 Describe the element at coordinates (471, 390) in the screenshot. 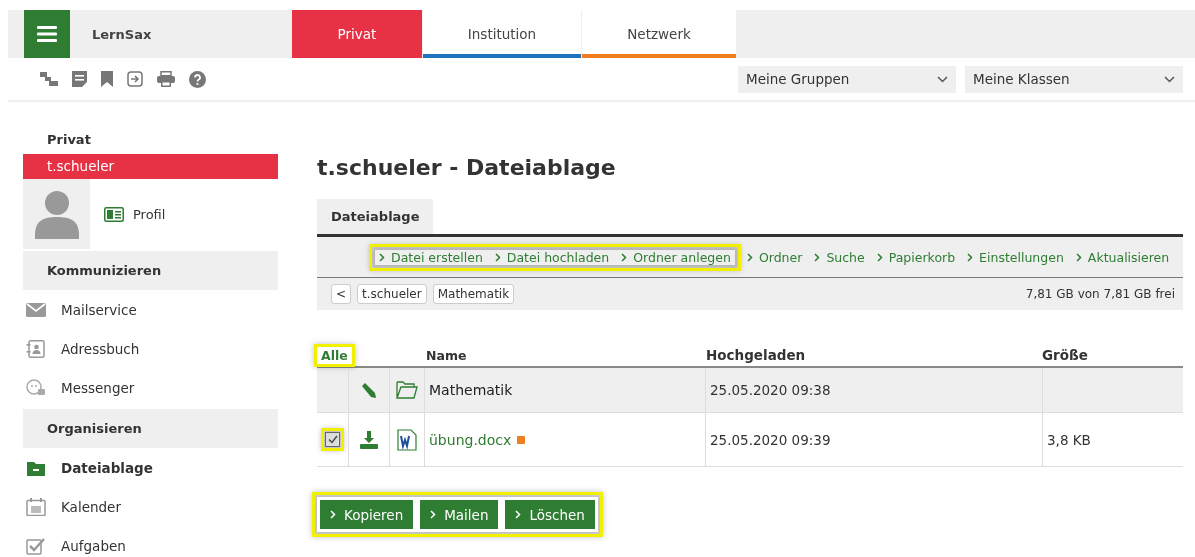

I see `folder-name: Mathematik` at that location.